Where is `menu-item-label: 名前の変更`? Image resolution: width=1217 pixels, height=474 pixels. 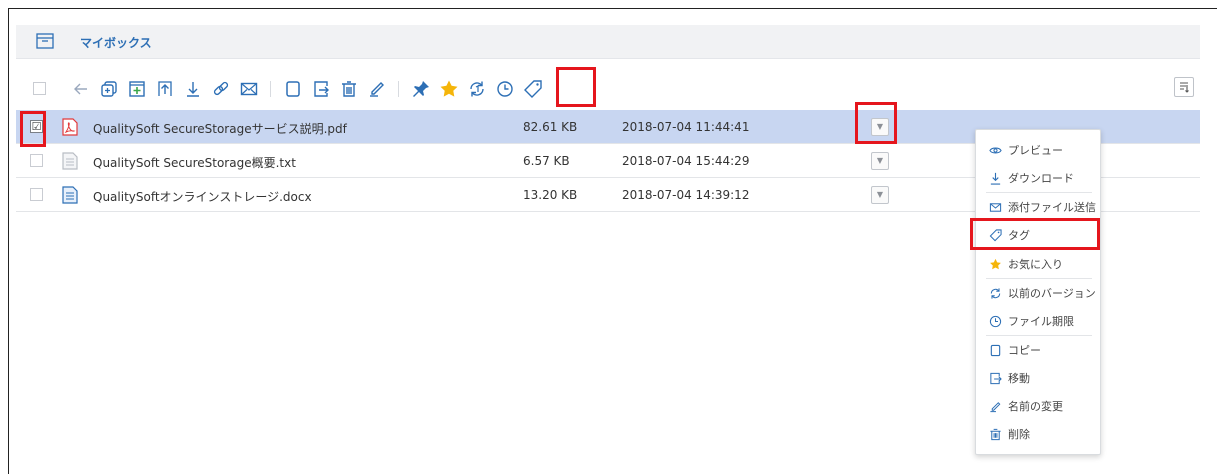 menu-item-label: 名前の変更 is located at coordinates (1035, 406).